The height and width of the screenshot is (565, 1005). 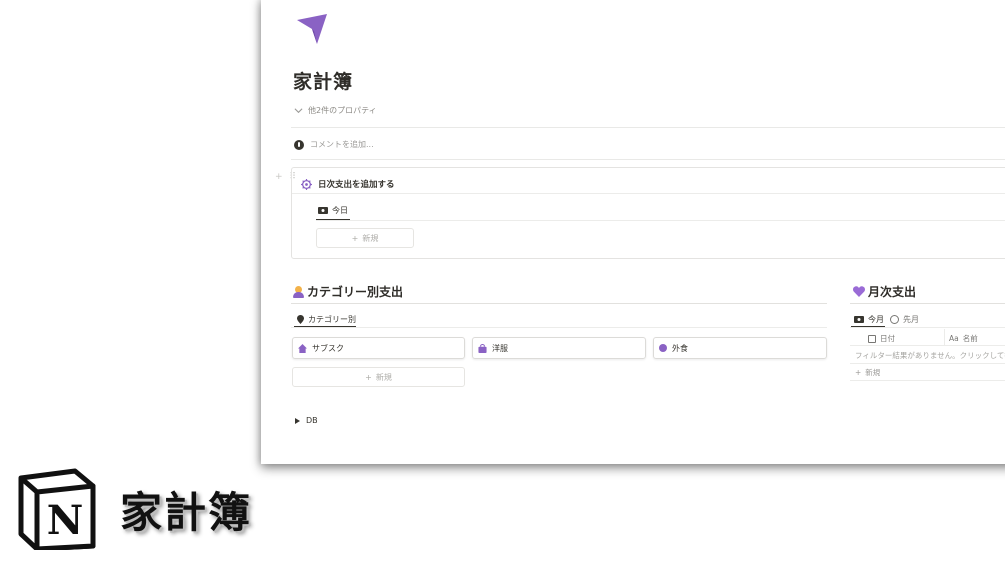 I want to click on db-toggle: DB, so click(x=306, y=420).